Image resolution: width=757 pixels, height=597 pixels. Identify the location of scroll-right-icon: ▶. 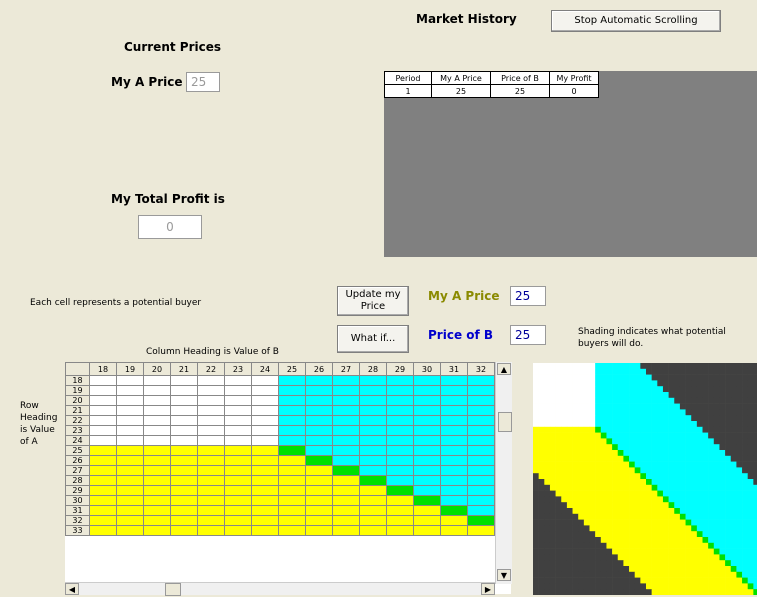
(488, 589).